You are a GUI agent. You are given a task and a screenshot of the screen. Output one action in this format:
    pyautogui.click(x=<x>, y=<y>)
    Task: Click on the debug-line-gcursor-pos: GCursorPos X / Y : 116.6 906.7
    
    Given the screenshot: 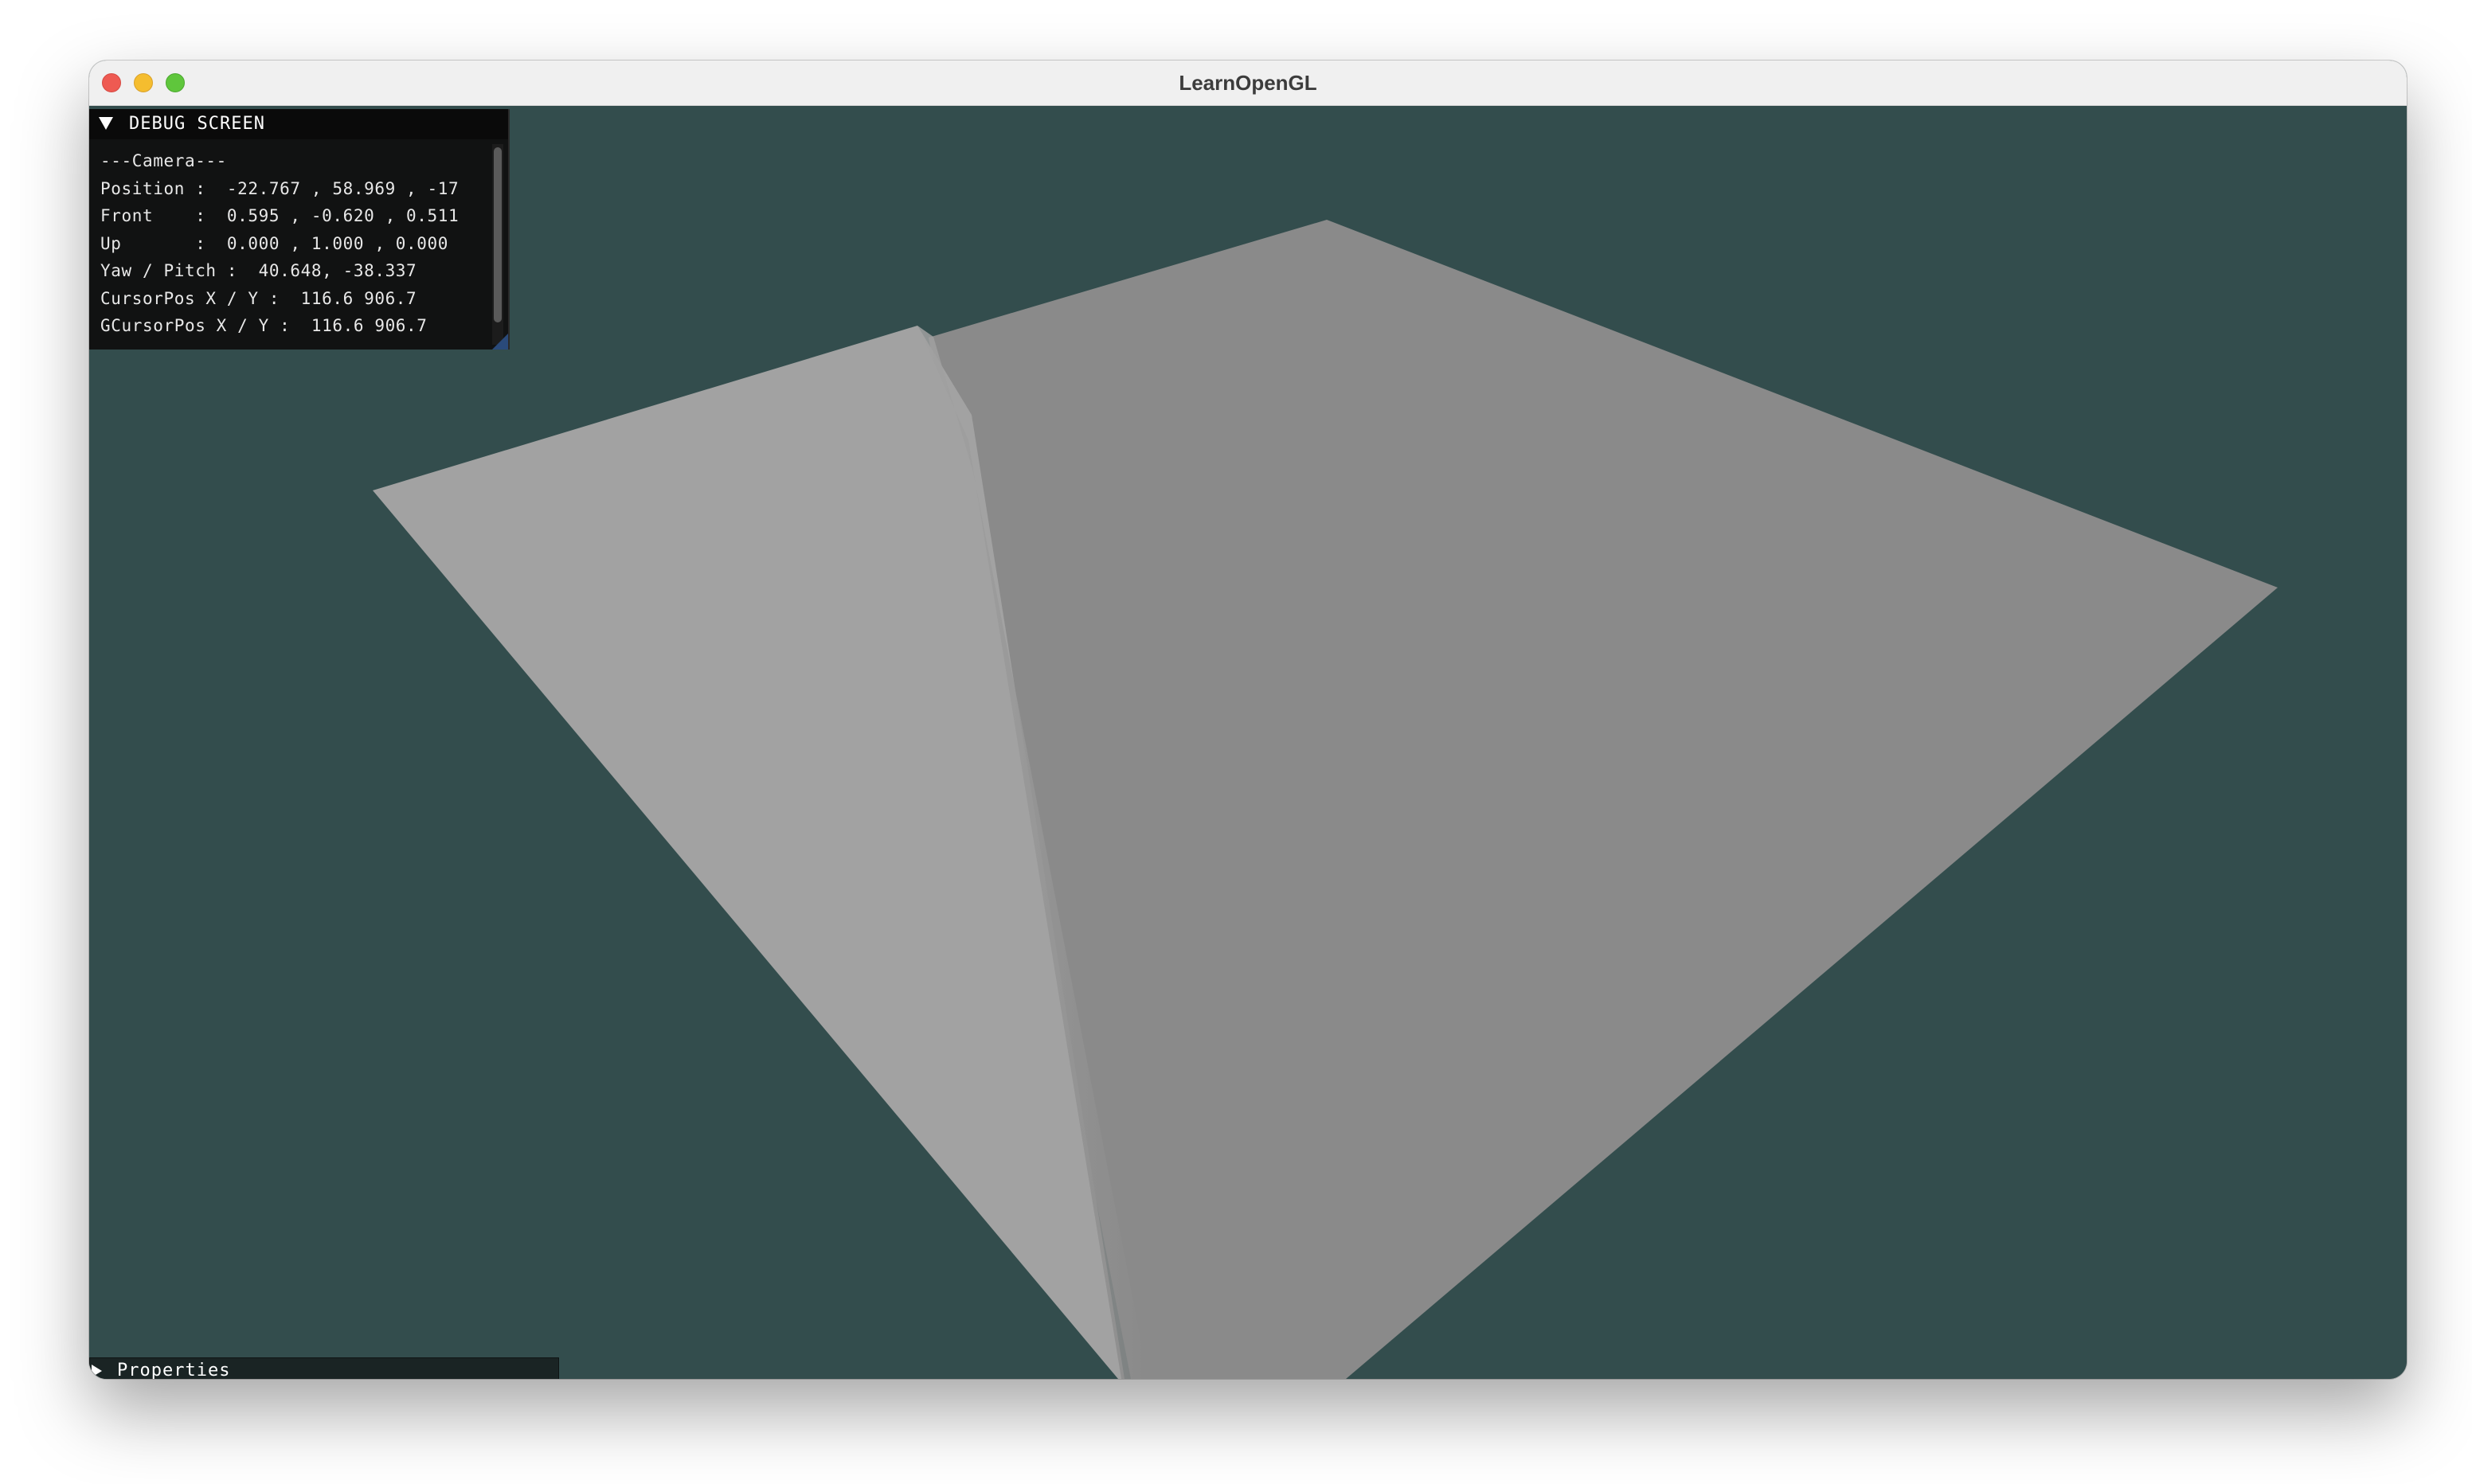 What is the action you would take?
    pyautogui.click(x=264, y=325)
    